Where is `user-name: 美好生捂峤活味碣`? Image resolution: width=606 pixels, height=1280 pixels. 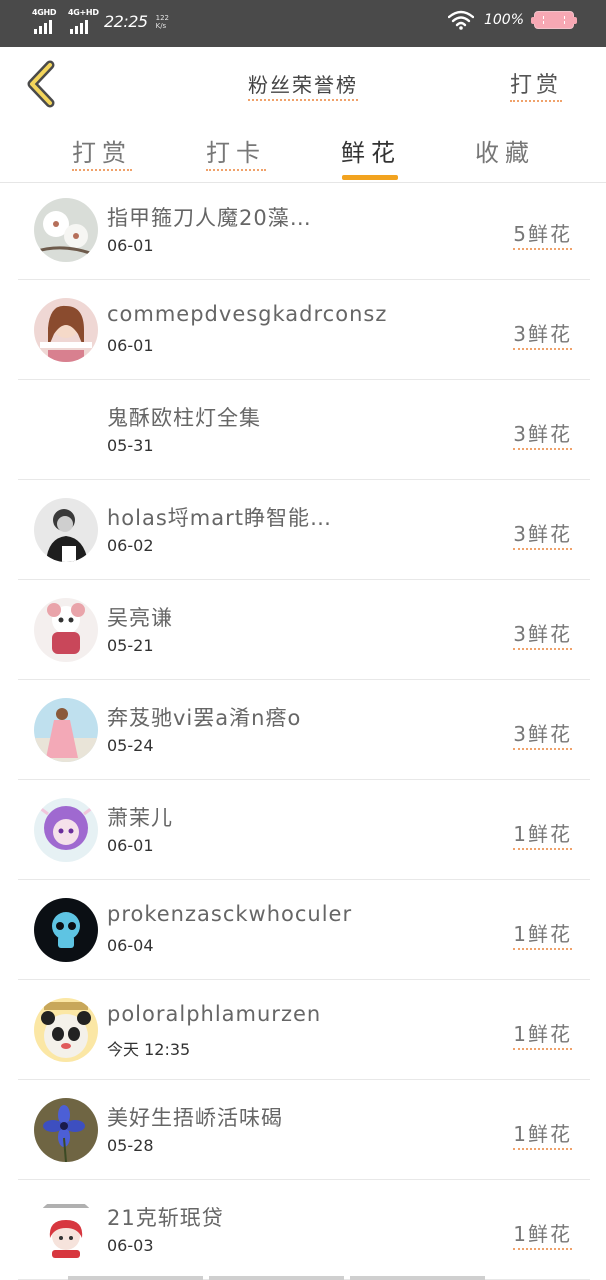
user-name: 美好生捂峤活味碣 is located at coordinates (272, 1117).